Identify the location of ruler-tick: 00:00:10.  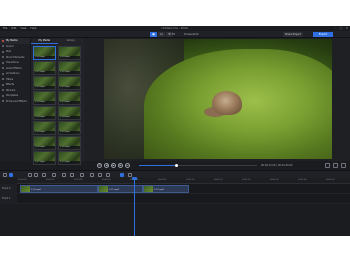
(50, 180).